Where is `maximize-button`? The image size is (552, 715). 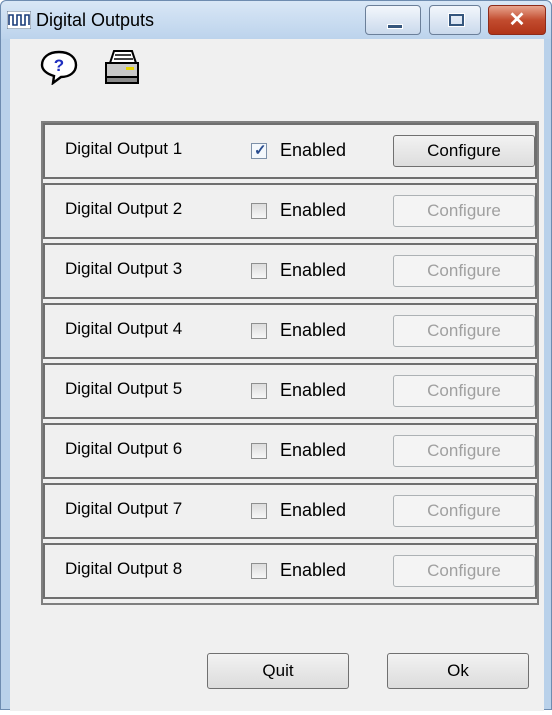
maximize-button is located at coordinates (455, 20).